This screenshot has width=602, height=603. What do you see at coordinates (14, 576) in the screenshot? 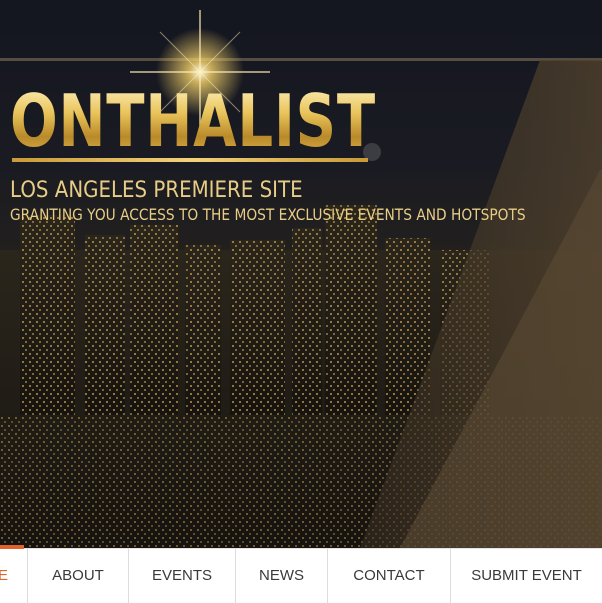
I see `nav-item-home: E` at bounding box center [14, 576].